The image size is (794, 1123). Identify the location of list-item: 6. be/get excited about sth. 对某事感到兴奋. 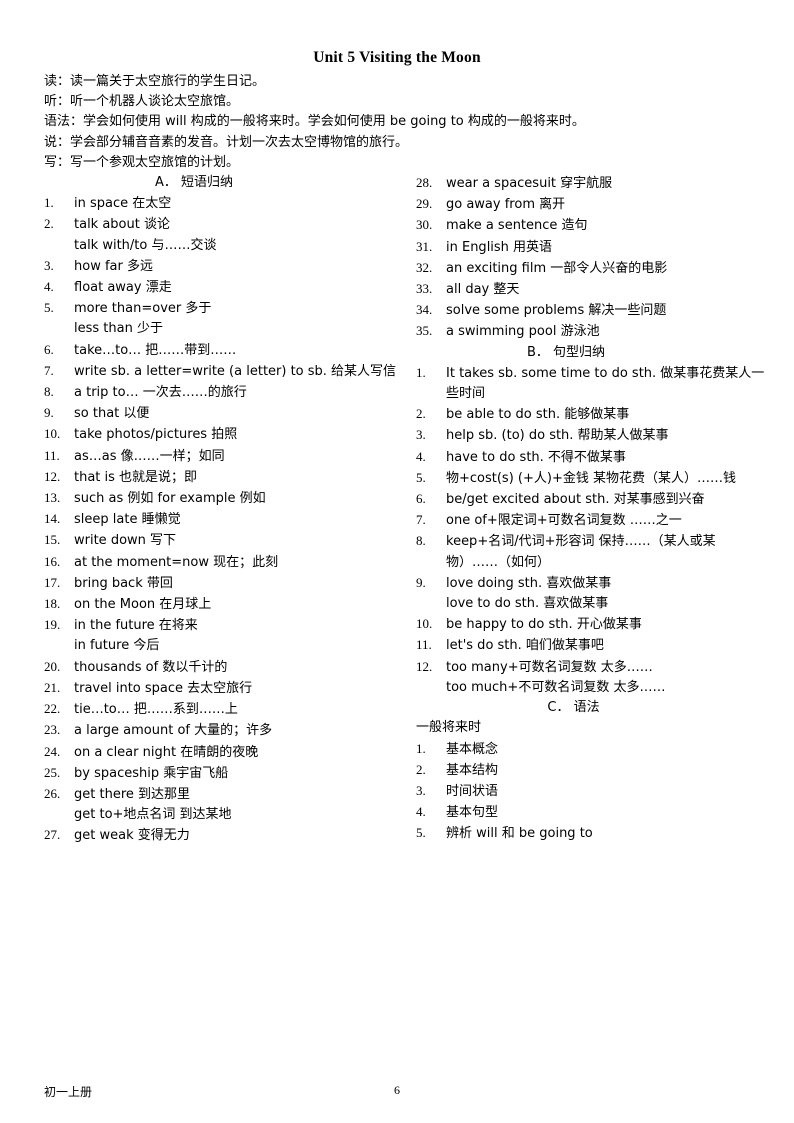
(593, 499).